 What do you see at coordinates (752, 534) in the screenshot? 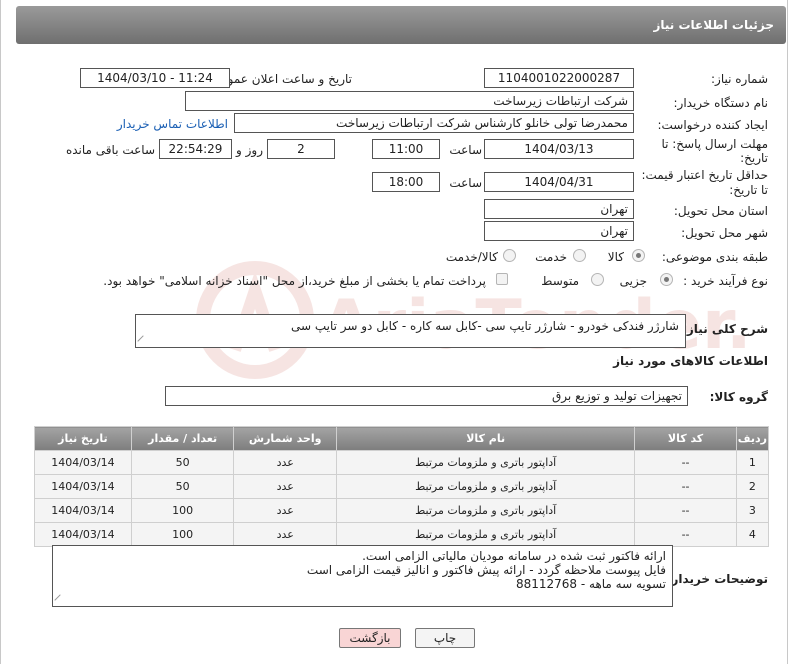
I see `row-number: 4` at bounding box center [752, 534].